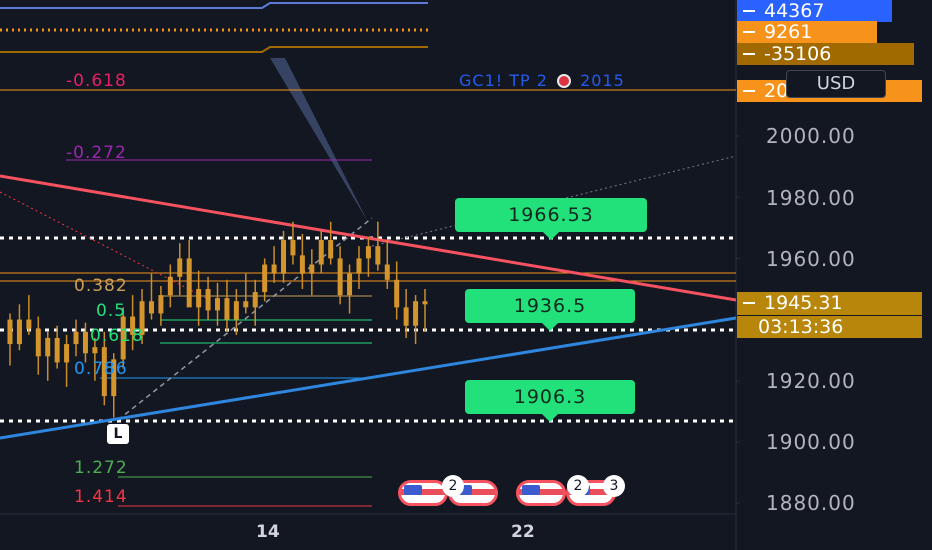 This screenshot has height=550, width=932. Describe the element at coordinates (614, 486) in the screenshot. I see `event-count-badge: 3` at that location.